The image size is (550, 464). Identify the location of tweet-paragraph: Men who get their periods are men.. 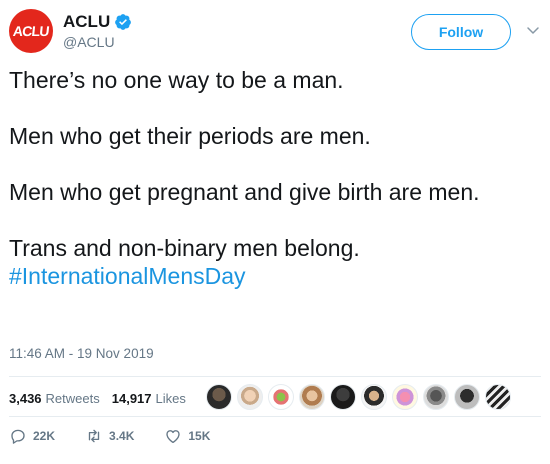
(190, 136).